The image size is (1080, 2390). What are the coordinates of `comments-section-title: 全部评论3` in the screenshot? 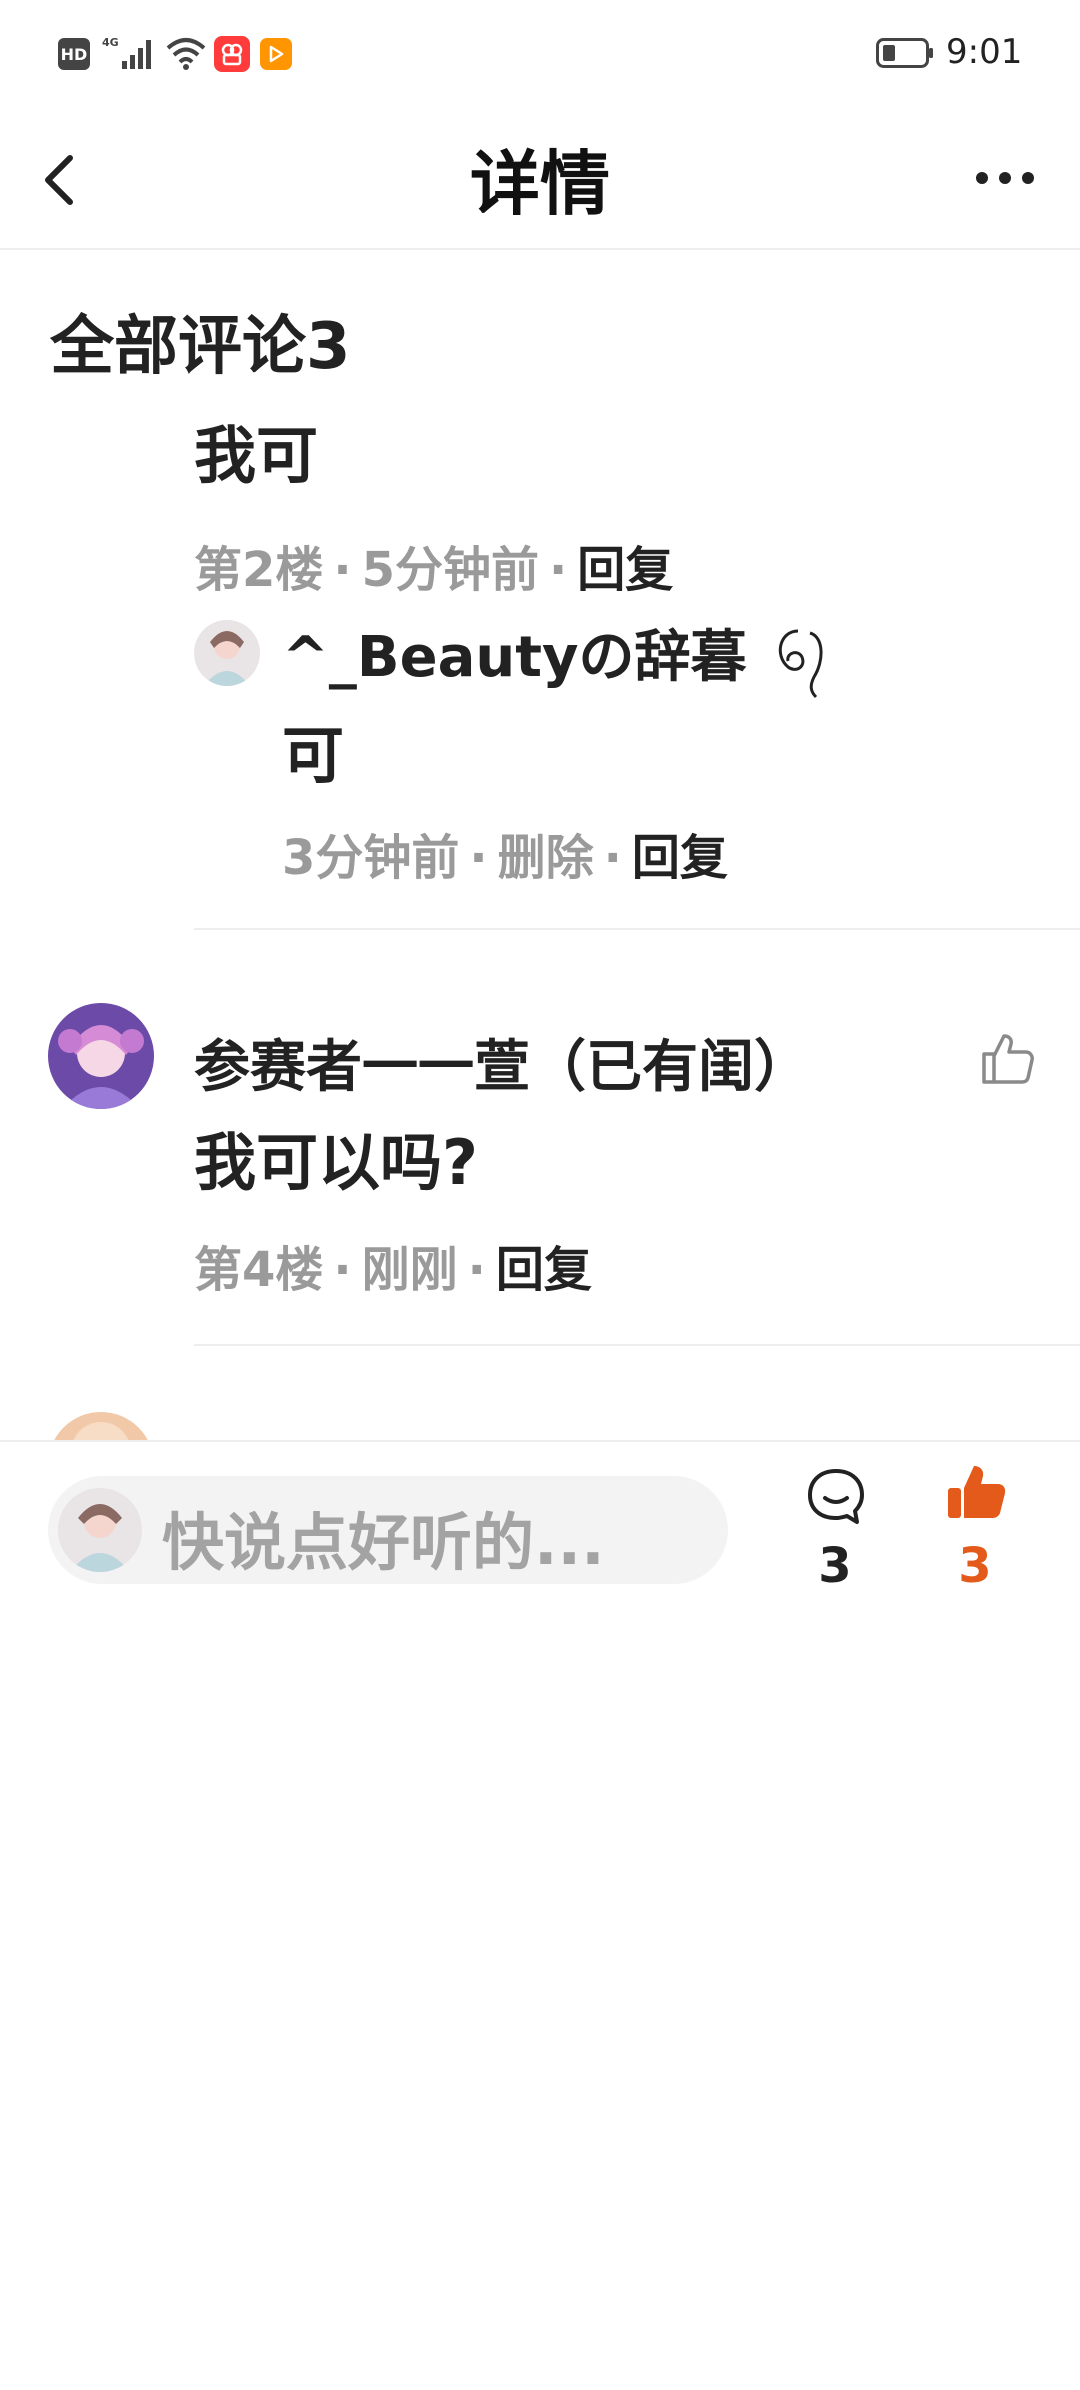 It's located at (200, 347).